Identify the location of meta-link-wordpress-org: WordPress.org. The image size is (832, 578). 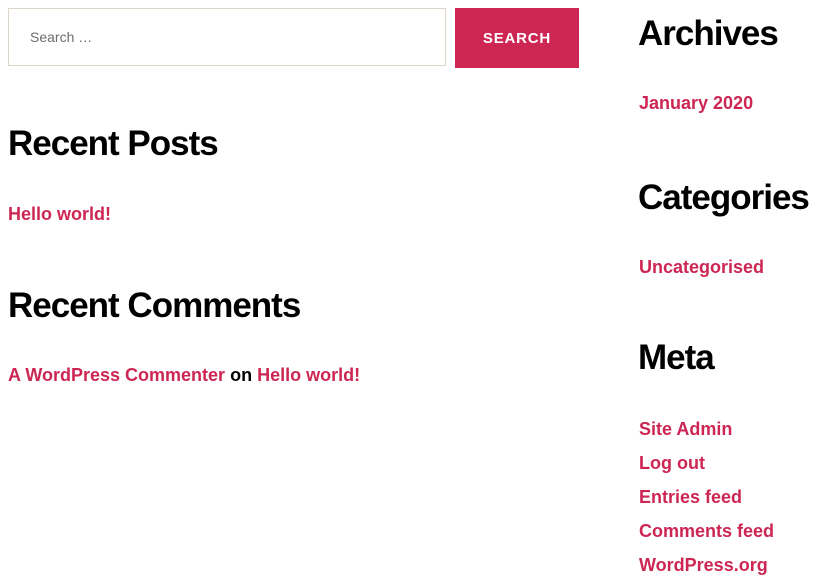
(703, 565).